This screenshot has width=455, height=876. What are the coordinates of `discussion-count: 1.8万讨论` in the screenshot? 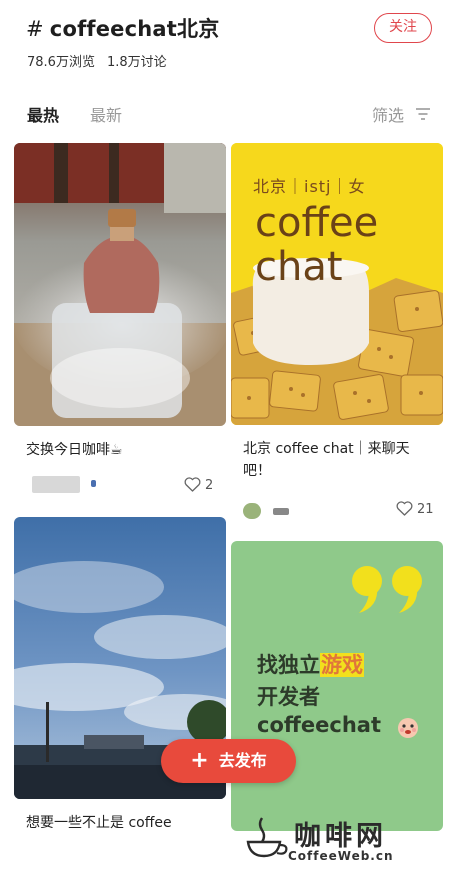 It's located at (136, 62).